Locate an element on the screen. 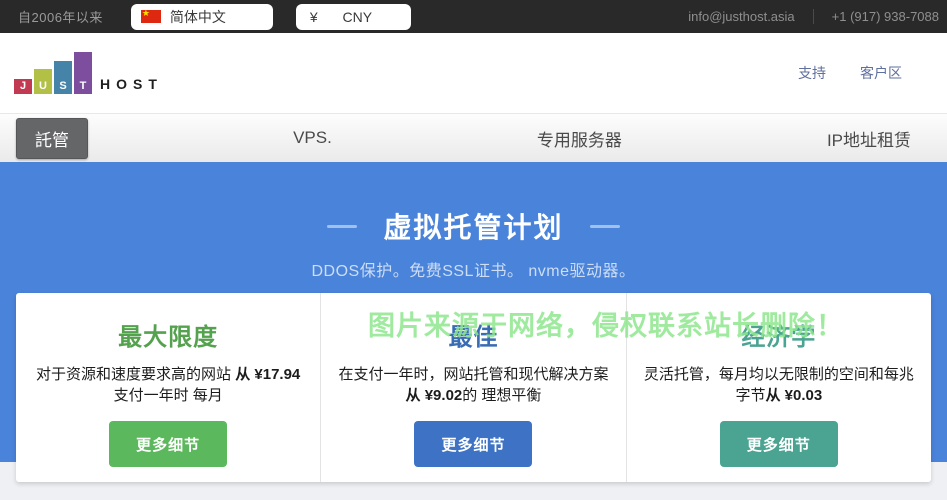  hero-title: 虚拟托管计划 is located at coordinates (473, 227).